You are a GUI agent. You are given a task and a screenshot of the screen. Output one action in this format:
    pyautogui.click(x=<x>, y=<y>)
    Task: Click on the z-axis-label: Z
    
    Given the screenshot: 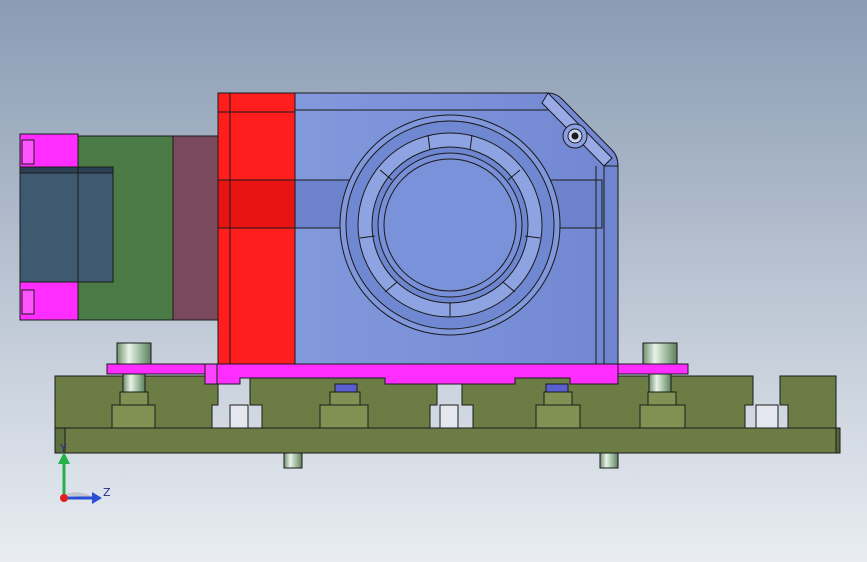 What is the action you would take?
    pyautogui.click(x=107, y=492)
    